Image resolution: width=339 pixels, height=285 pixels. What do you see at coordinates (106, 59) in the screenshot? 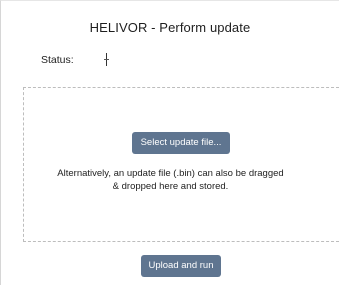
I see `status-cursor-icon` at bounding box center [106, 59].